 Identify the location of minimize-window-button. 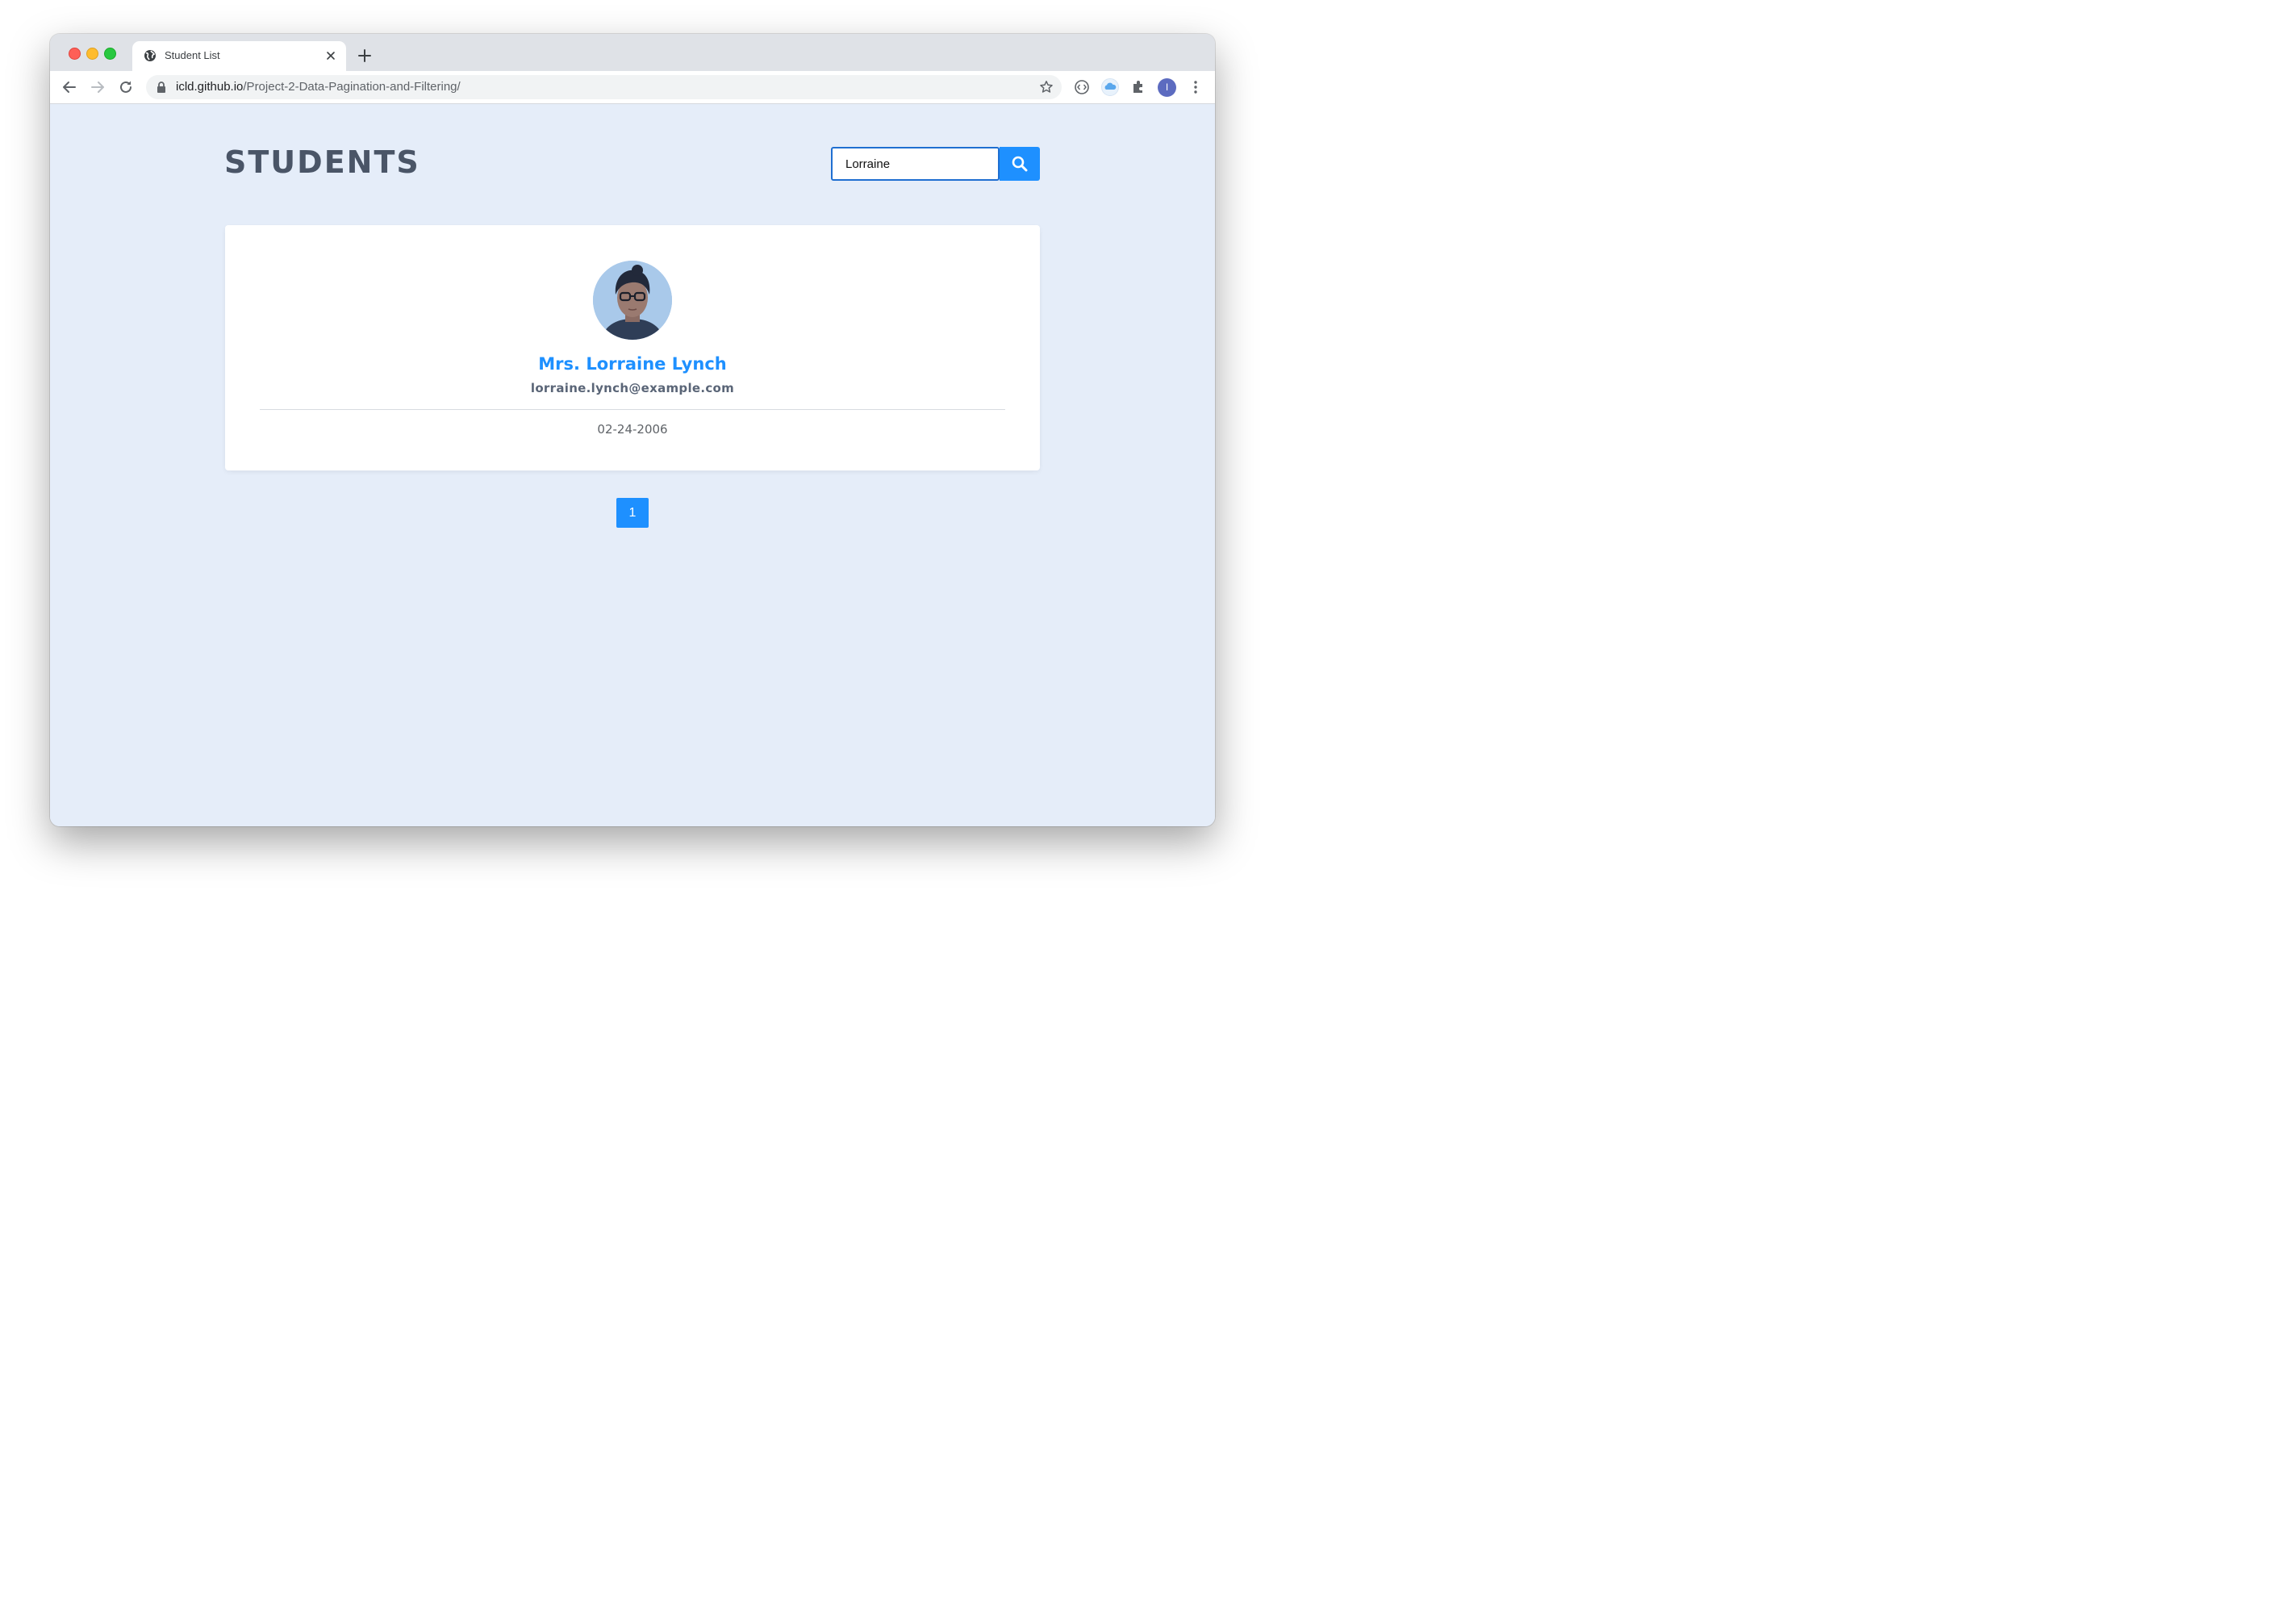
(92, 54).